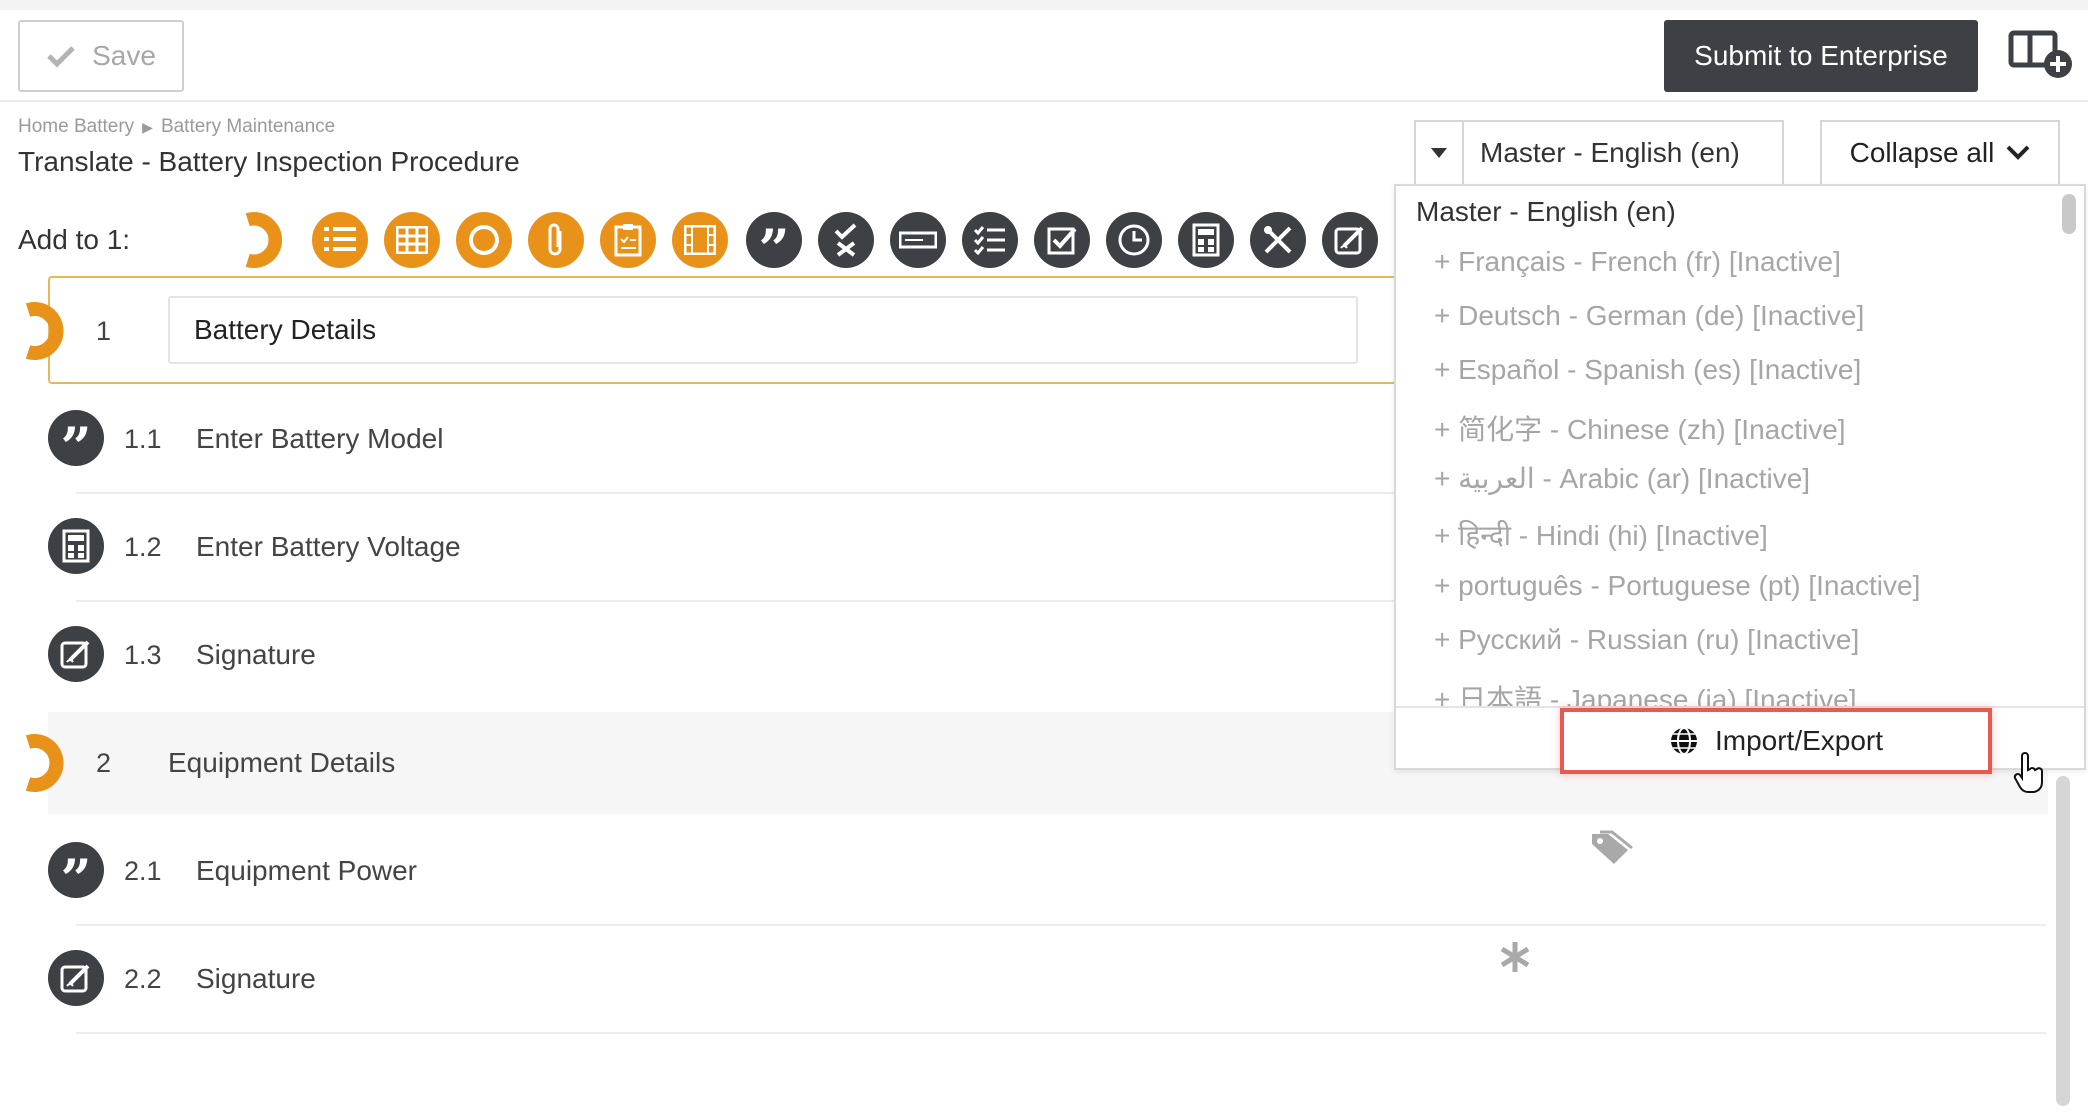 This screenshot has height=1112, width=2088. What do you see at coordinates (2018, 152) in the screenshot?
I see `chevron-down-icon` at bounding box center [2018, 152].